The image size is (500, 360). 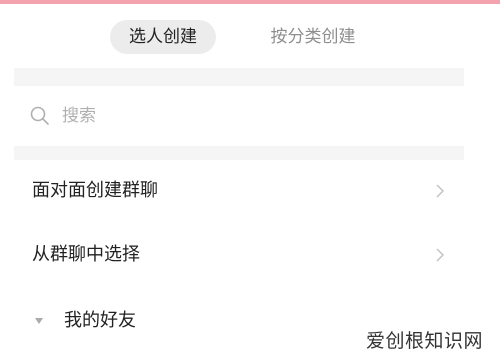 I want to click on top-accent-strip, so click(x=250, y=2).